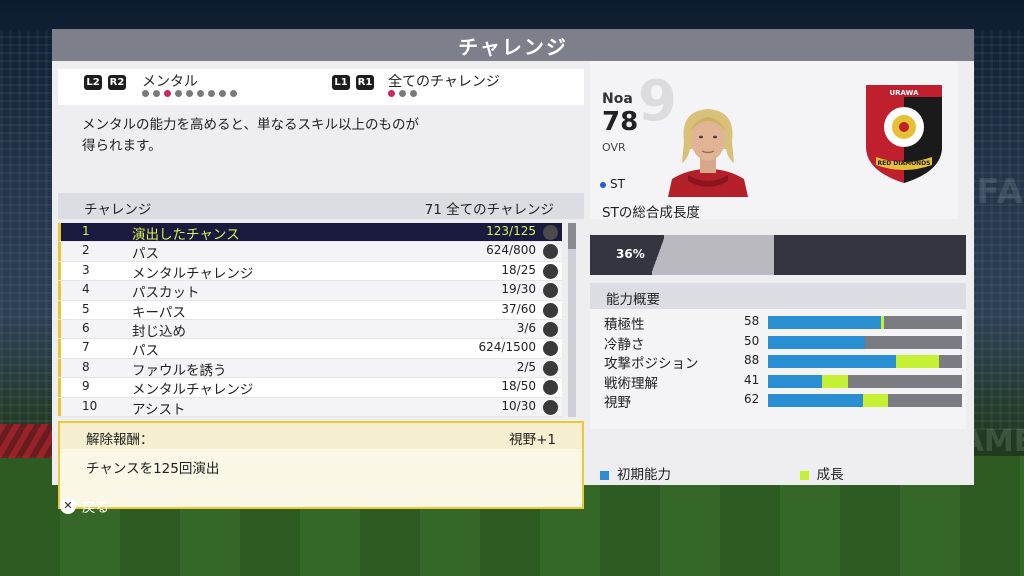  I want to click on challenge-name: ファウルを誘う, so click(179, 370).